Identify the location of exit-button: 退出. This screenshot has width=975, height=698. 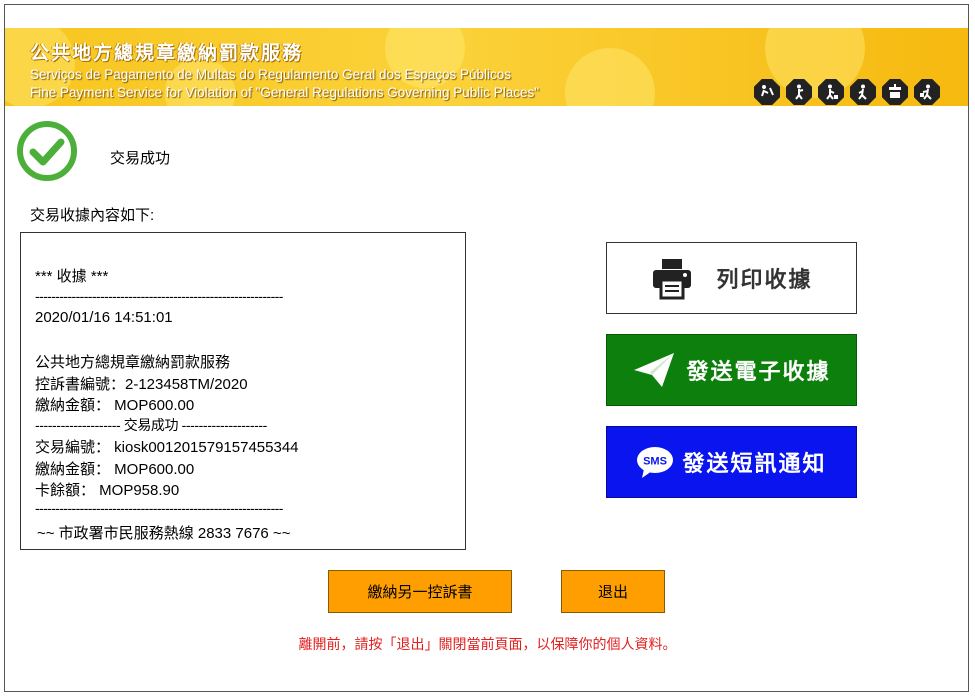
(613, 591).